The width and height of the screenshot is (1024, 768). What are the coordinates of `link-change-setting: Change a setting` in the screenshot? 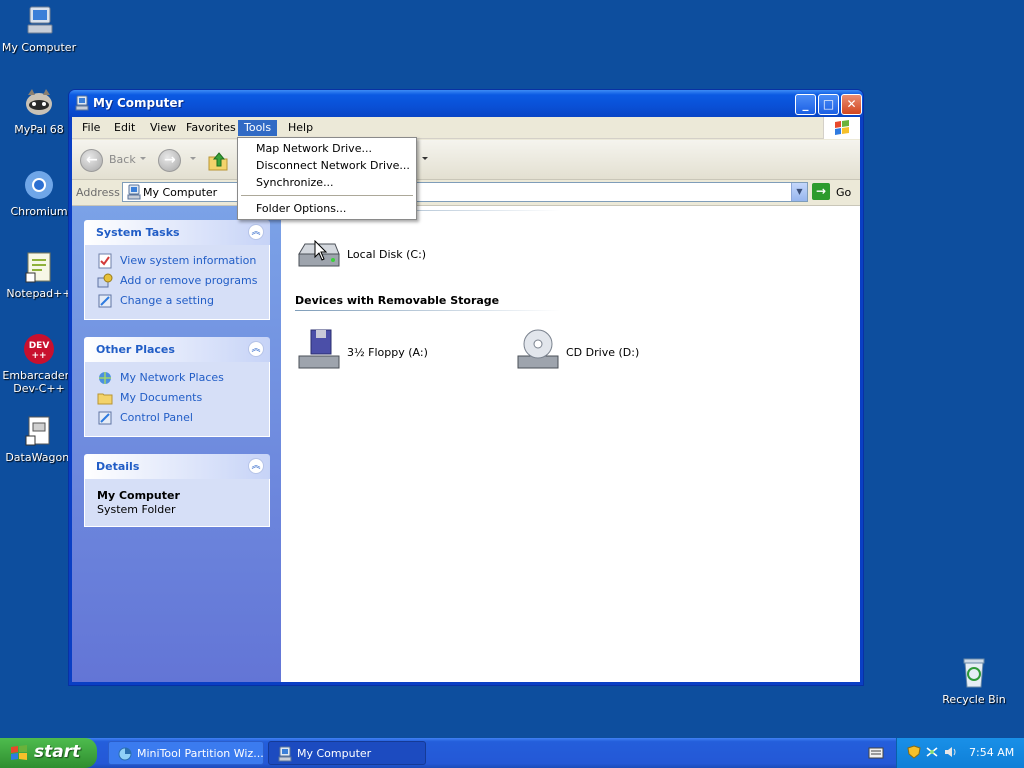 It's located at (177, 301).